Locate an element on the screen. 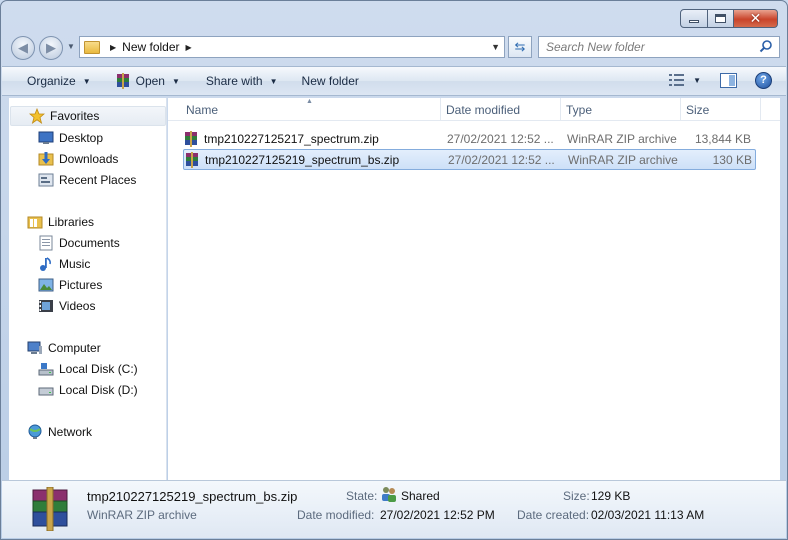 Image resolution: width=788 pixels, height=540 pixels. close-icon: ✕ is located at coordinates (755, 18).